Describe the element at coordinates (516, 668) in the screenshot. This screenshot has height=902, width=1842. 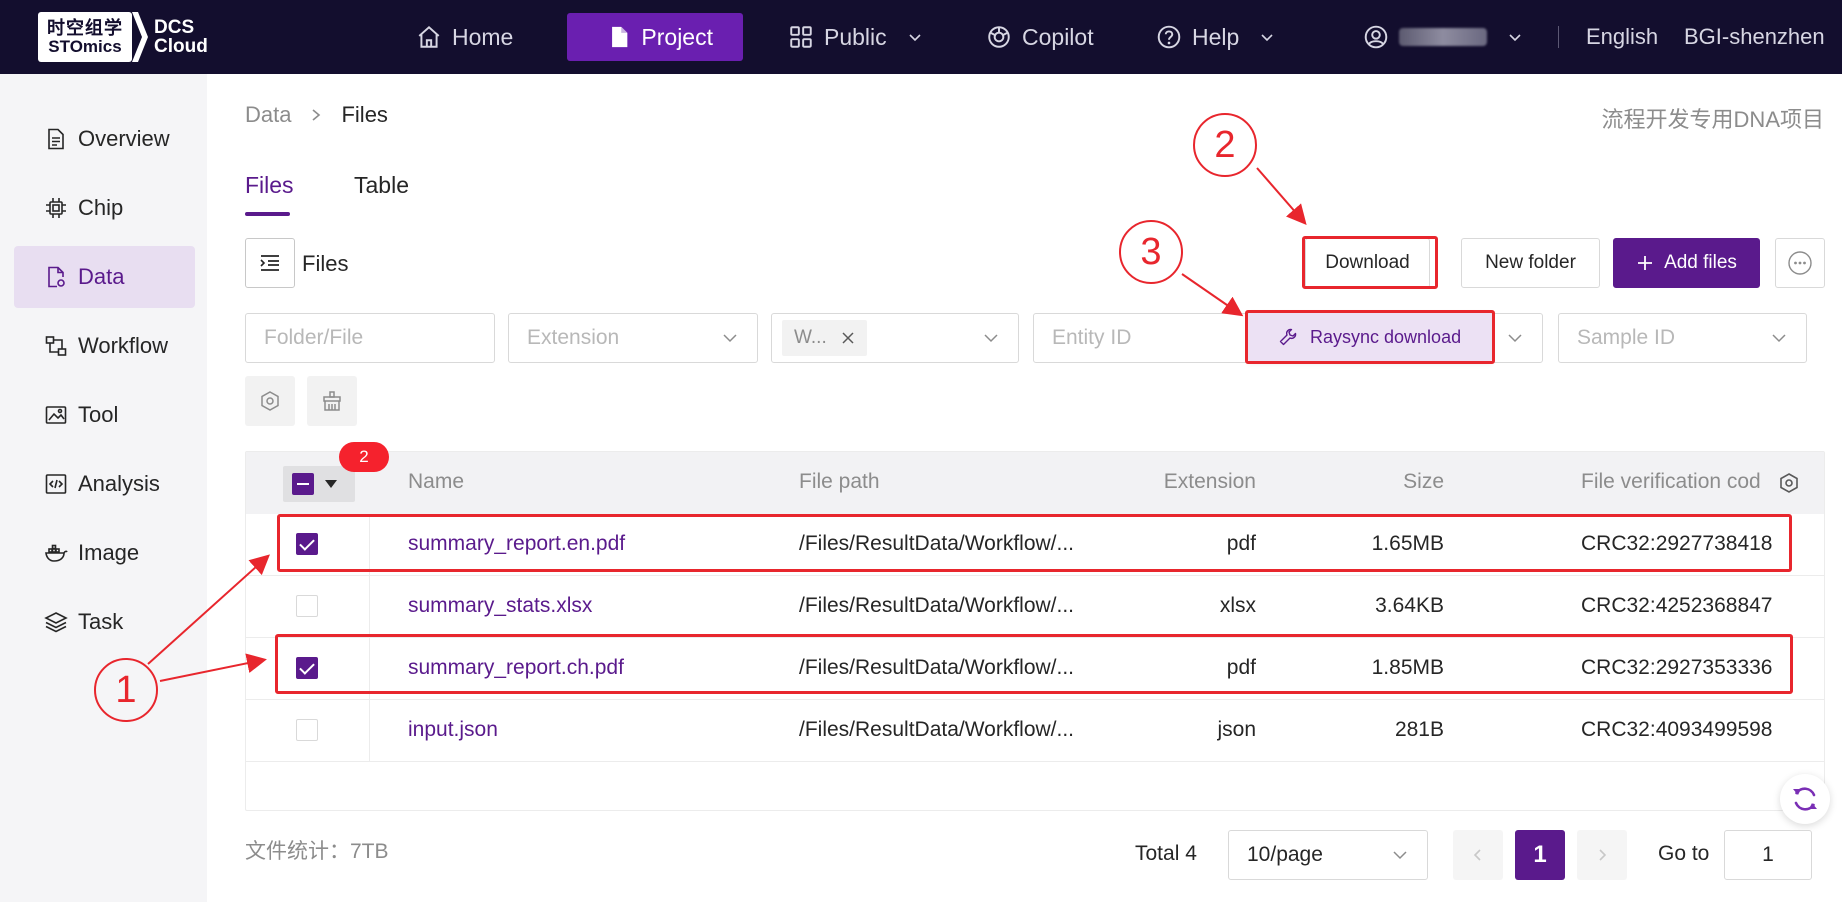
I see `file-name-link: summary_report.ch.pdf` at that location.